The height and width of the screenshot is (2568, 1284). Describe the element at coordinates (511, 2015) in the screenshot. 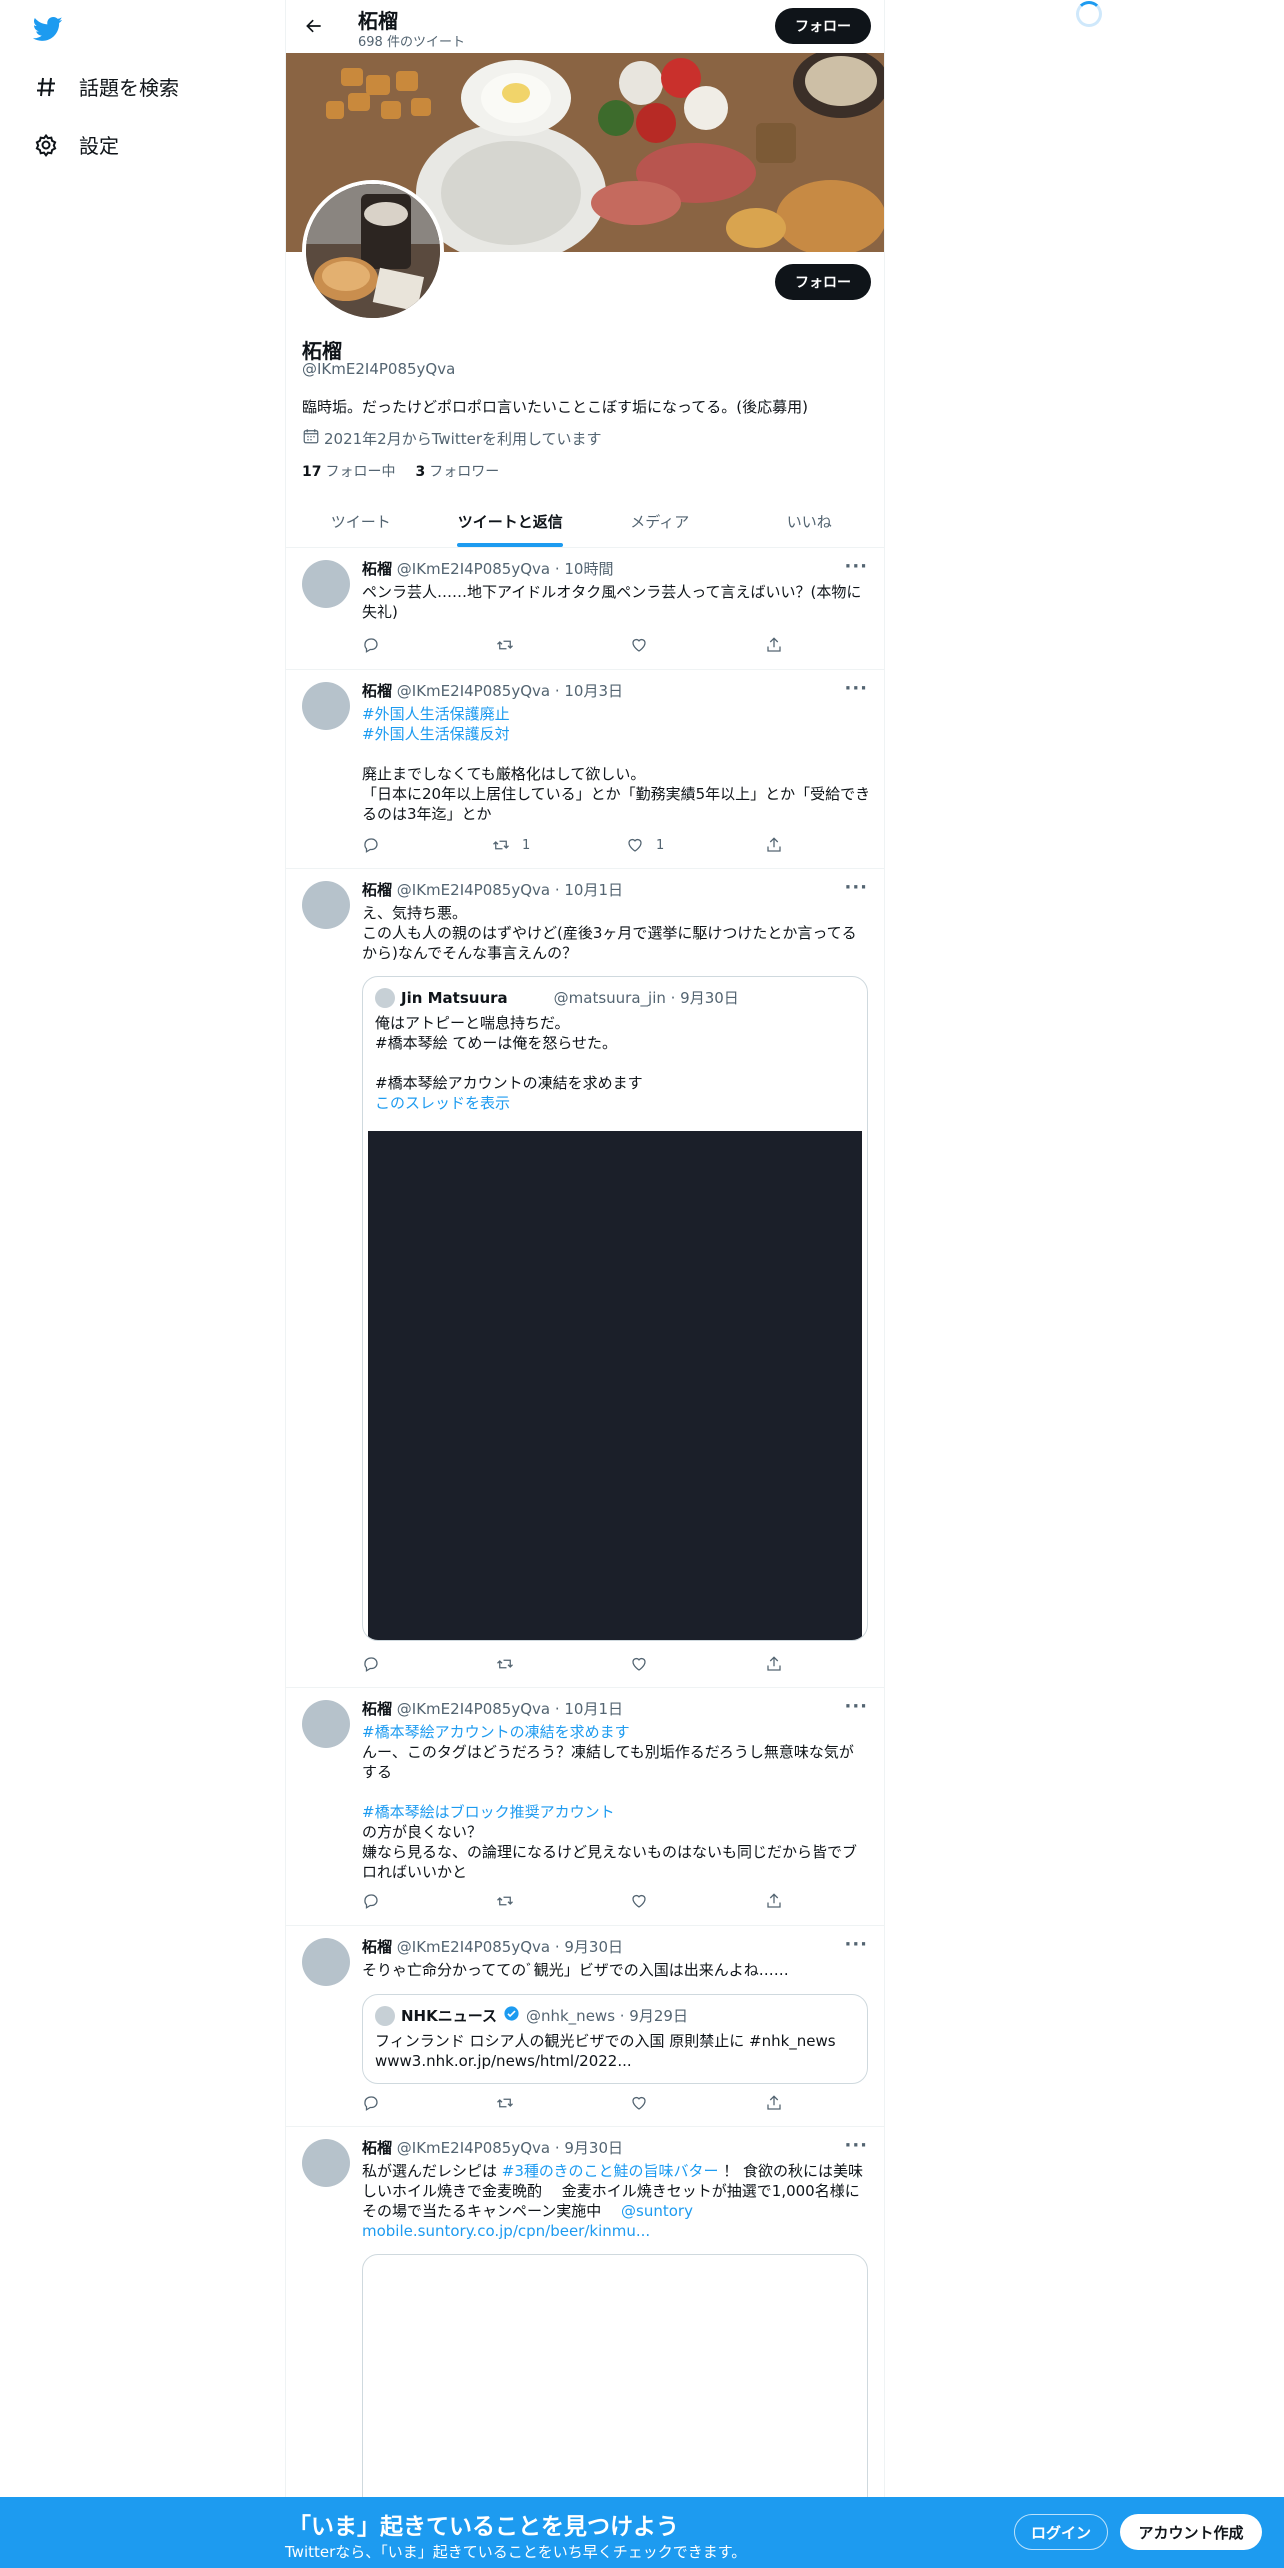

I see `verified-badge-icon` at that location.